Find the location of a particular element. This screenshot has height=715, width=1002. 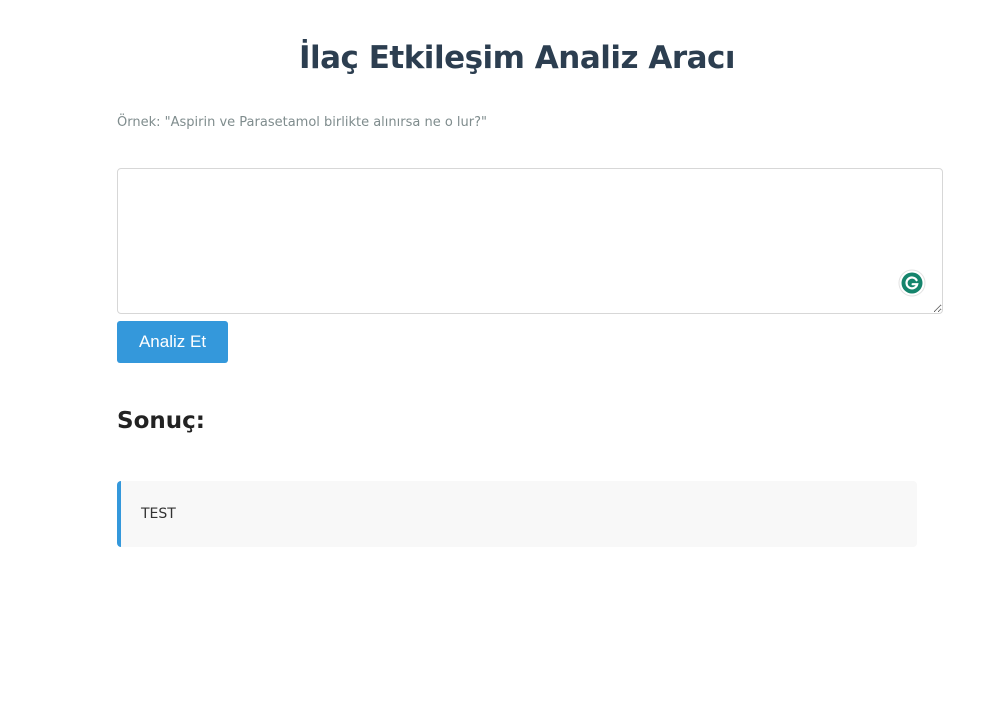

page-title: İlaç Etkileşim Analiz Aracı is located at coordinates (517, 58).